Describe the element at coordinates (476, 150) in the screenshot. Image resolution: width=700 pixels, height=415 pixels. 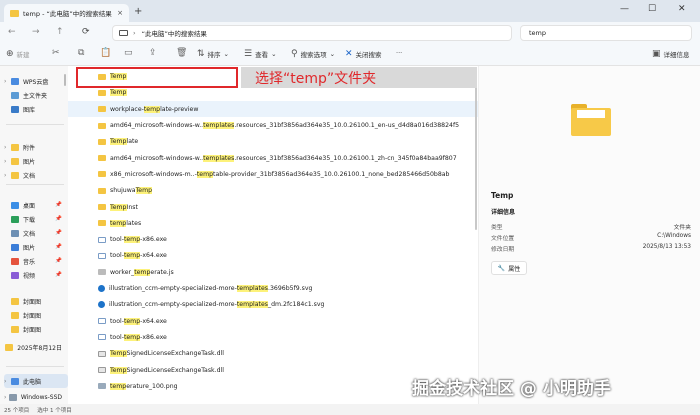
I see `file-list-scrollbar` at that location.